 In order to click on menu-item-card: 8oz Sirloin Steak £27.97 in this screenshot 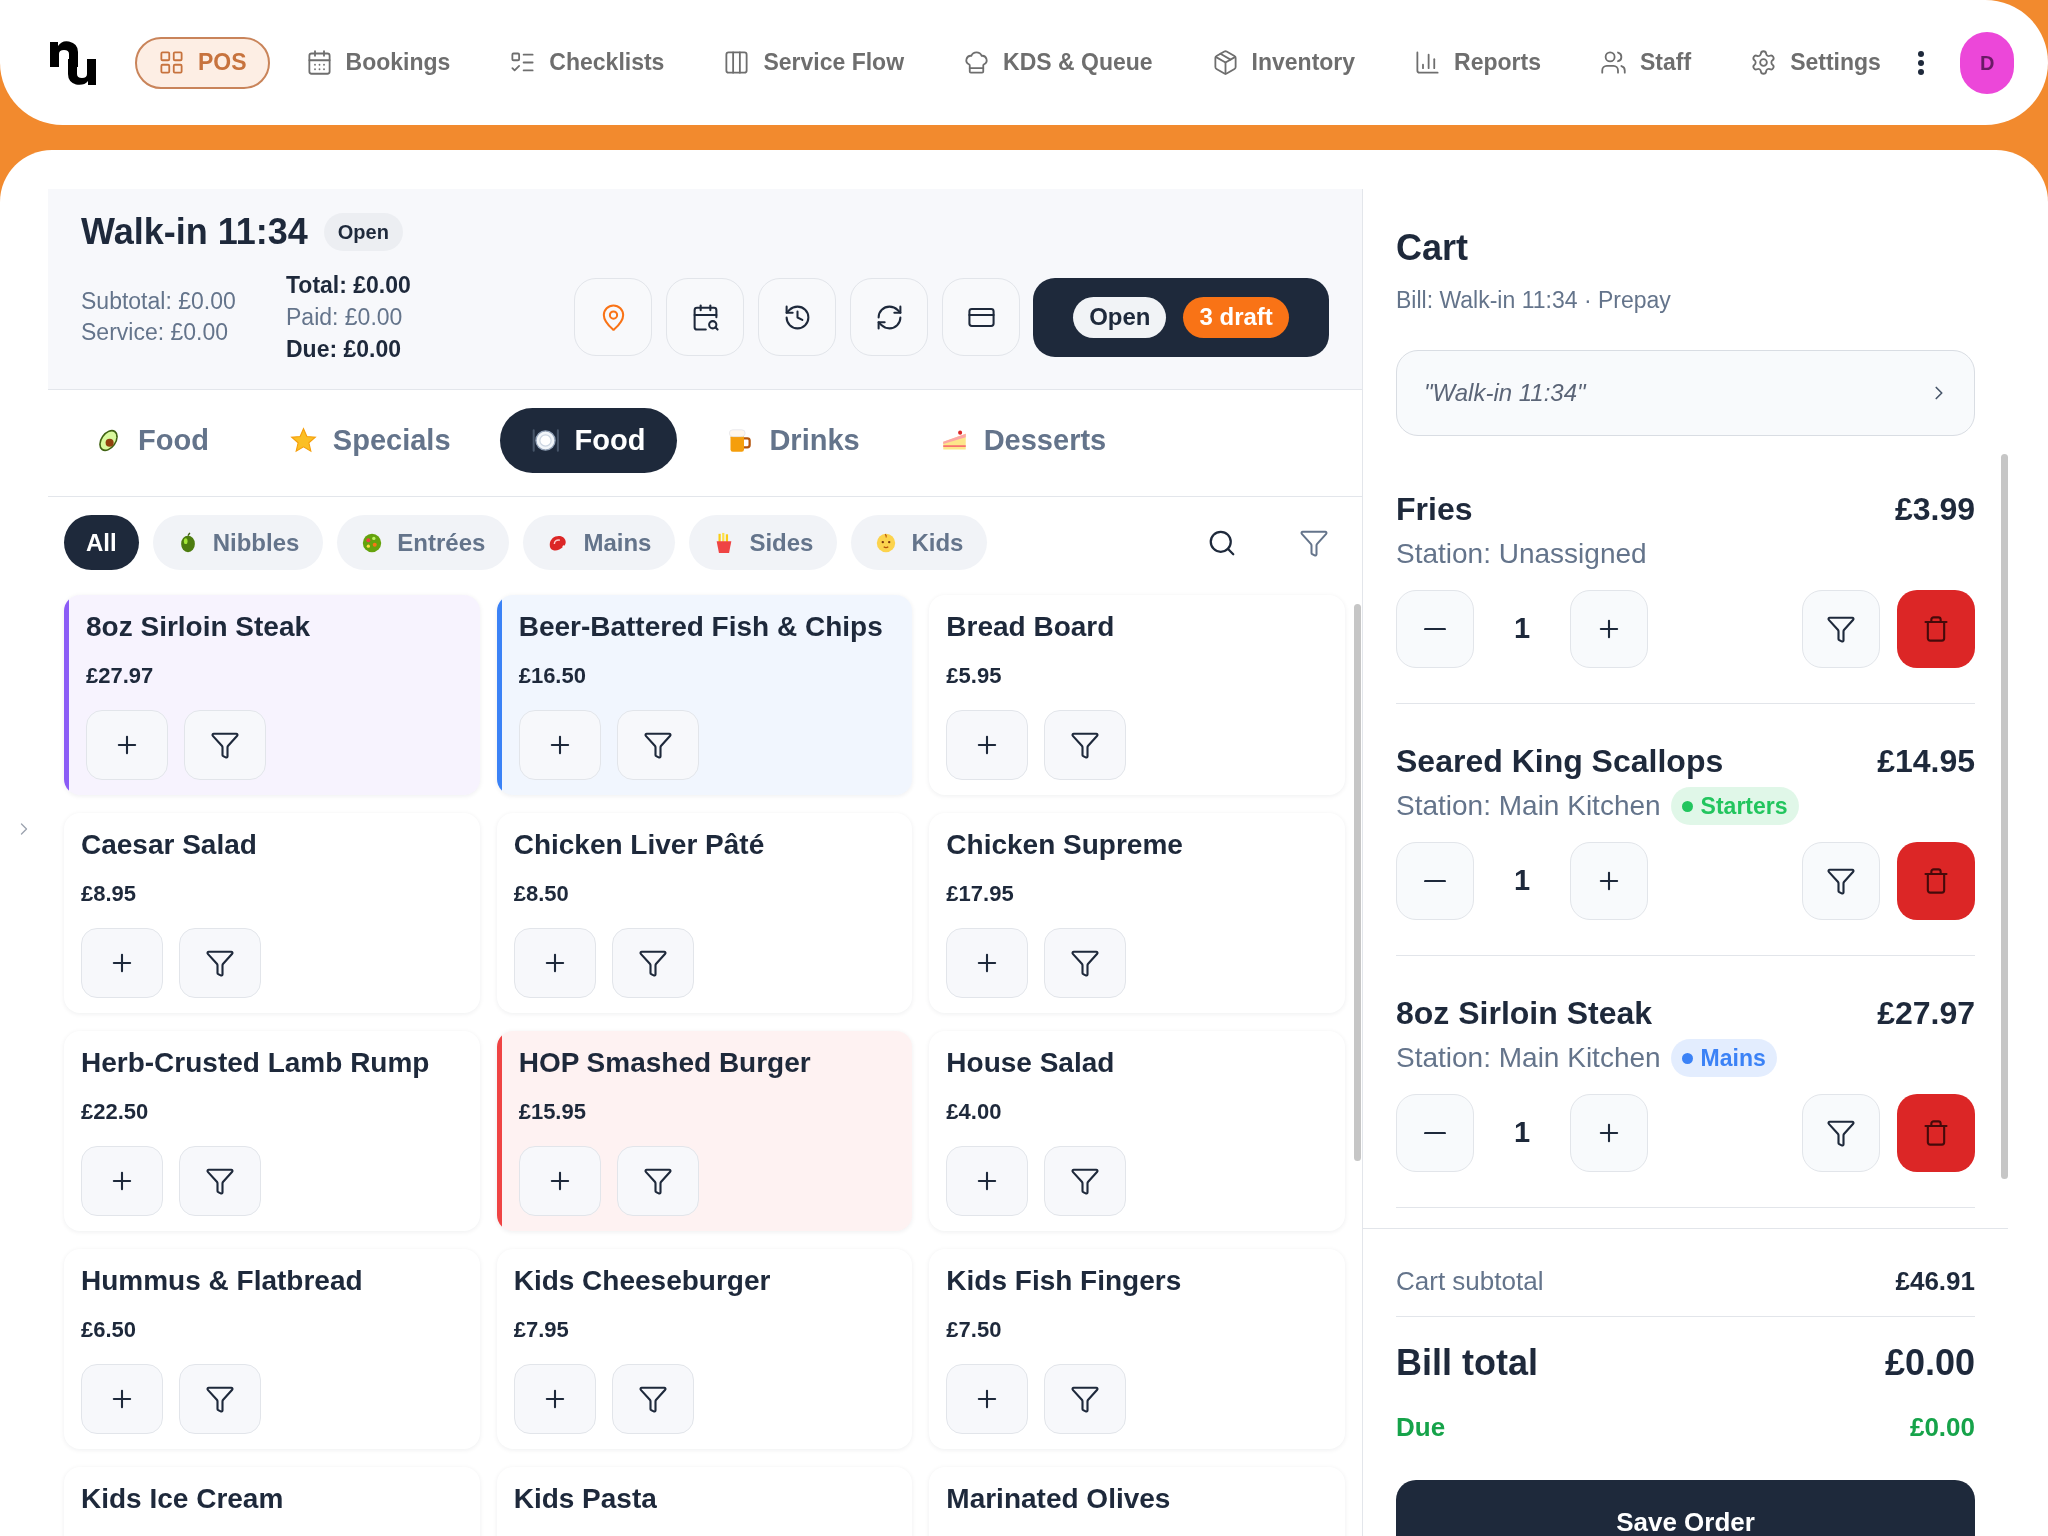, I will do `click(272, 695)`.